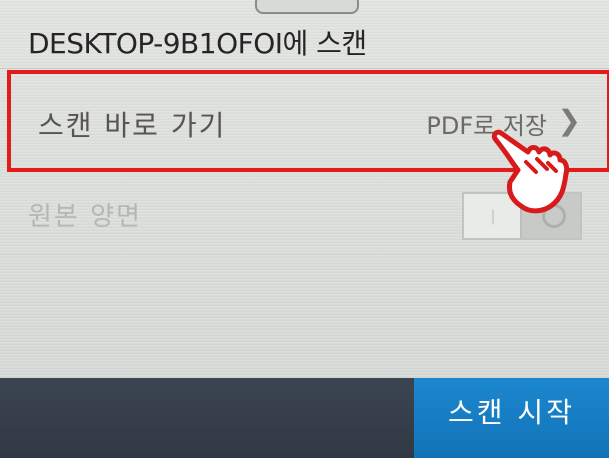 Image resolution: width=609 pixels, height=458 pixels. I want to click on toggle-on-side: ǀ, so click(493, 215).